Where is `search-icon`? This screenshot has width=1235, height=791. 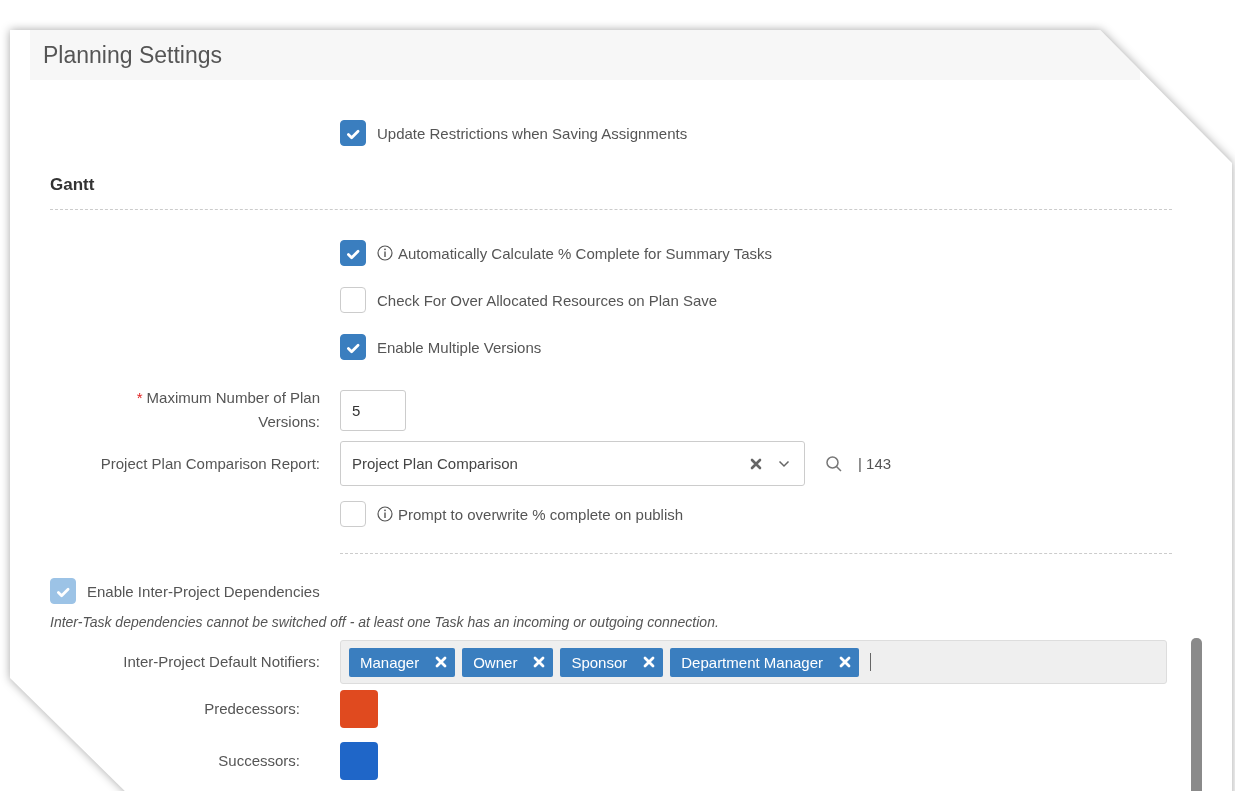
search-icon is located at coordinates (834, 463).